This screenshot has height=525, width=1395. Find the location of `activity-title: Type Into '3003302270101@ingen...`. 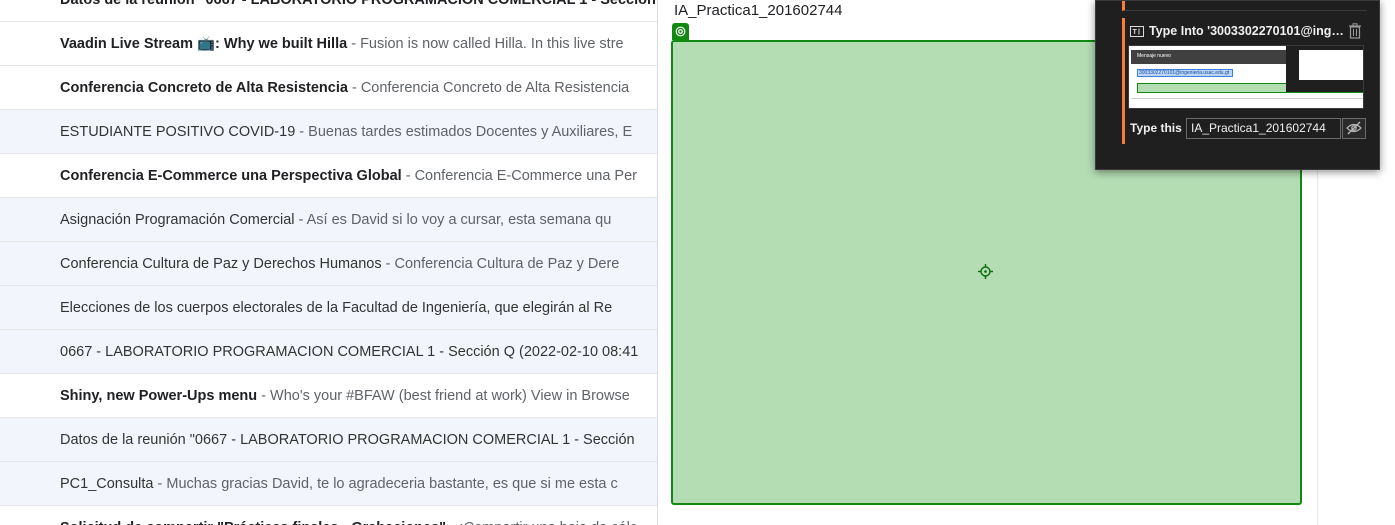

activity-title: Type Into '3003302270101@ingen... is located at coordinates (1249, 31).